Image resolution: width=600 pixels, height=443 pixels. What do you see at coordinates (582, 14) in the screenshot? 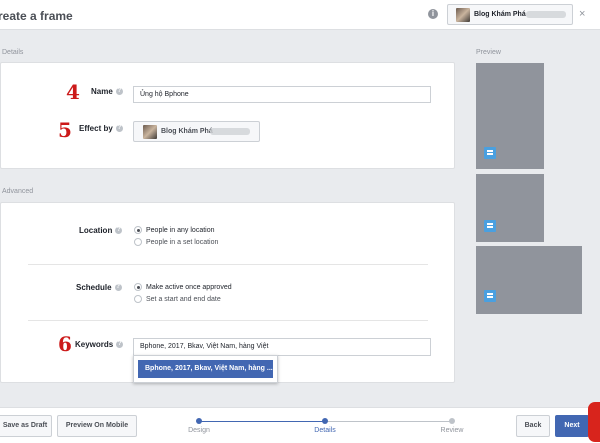
I see `close-icon: ×` at bounding box center [582, 14].